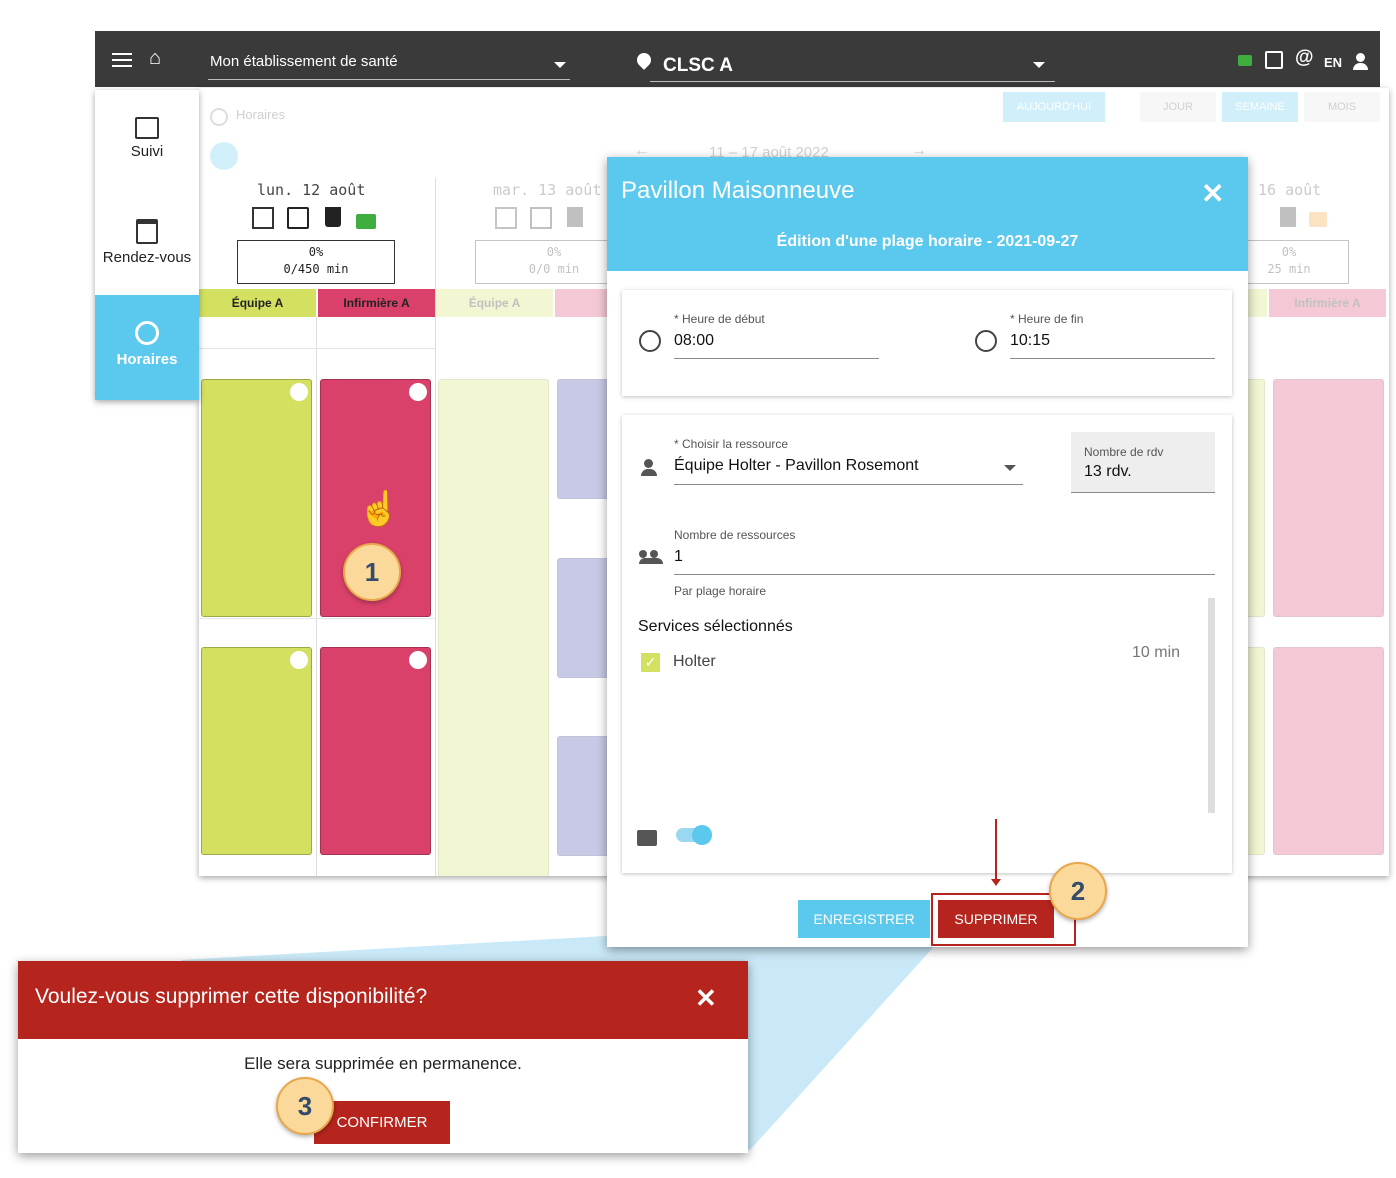  What do you see at coordinates (1260, 107) in the screenshot?
I see `week-button: SEMAINE` at bounding box center [1260, 107].